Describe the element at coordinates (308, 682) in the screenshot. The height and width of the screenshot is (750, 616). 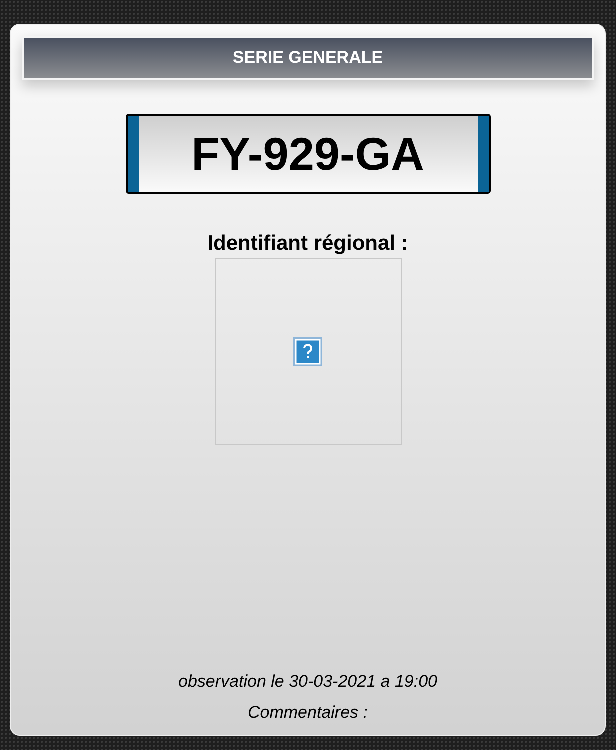
I see `observation-date: observation le 30-03-2021 a 19:00` at that location.